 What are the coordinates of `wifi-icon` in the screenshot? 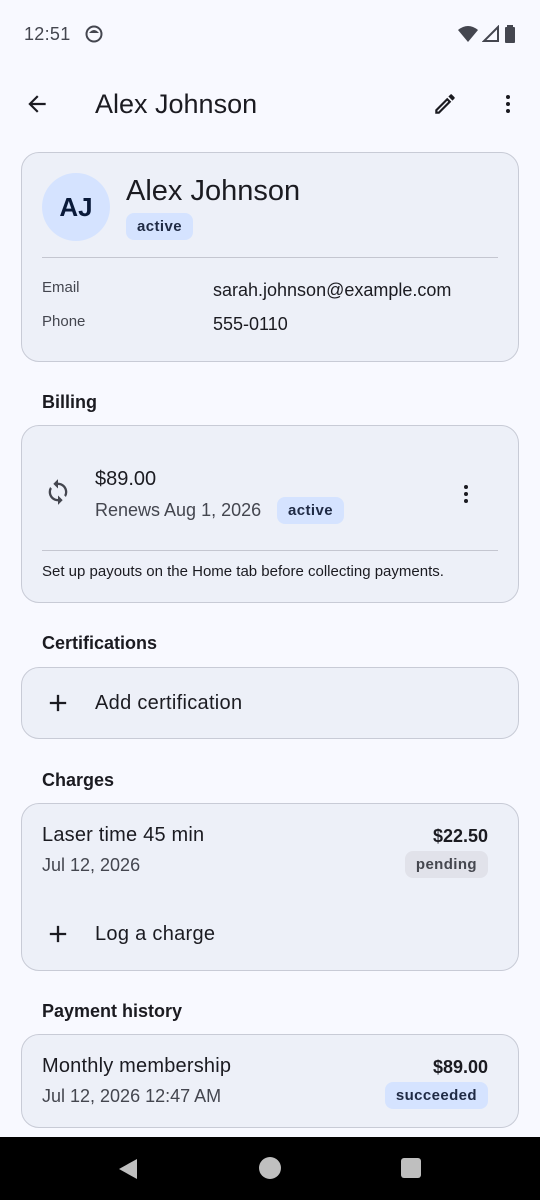 It's located at (468, 34).